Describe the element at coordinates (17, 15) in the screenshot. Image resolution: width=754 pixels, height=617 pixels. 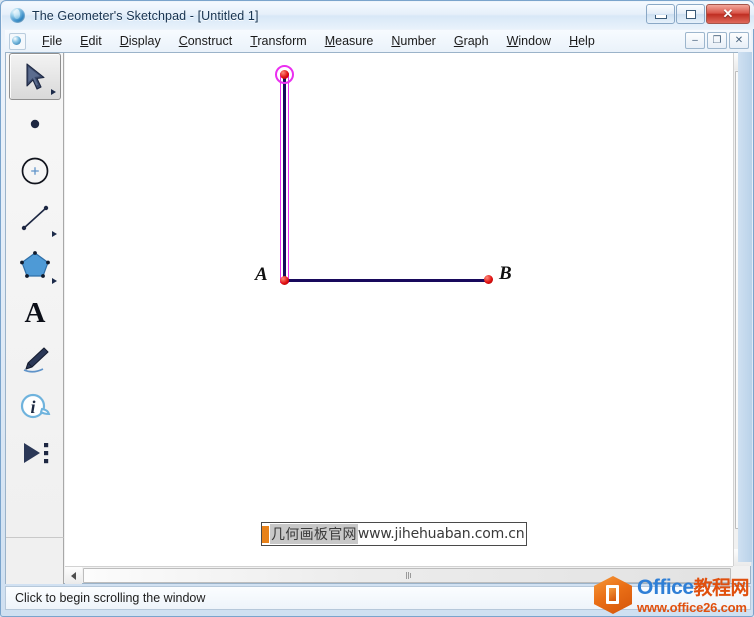
I see `sketchpad-globe-icon` at that location.